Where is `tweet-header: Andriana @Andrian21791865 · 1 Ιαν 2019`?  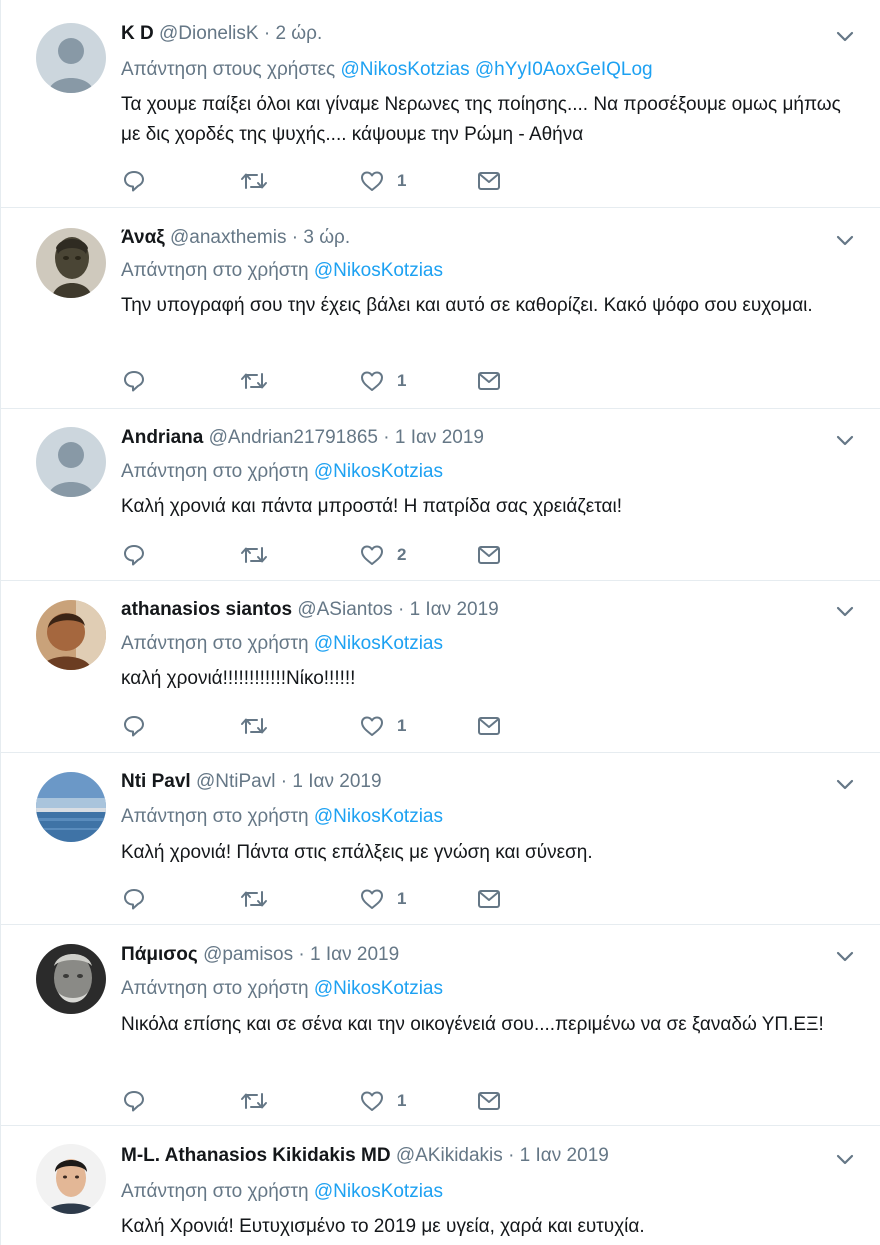
tweet-header: Andriana @Andrian21791865 · 1 Ιαν 2019 is located at coordinates (302, 438).